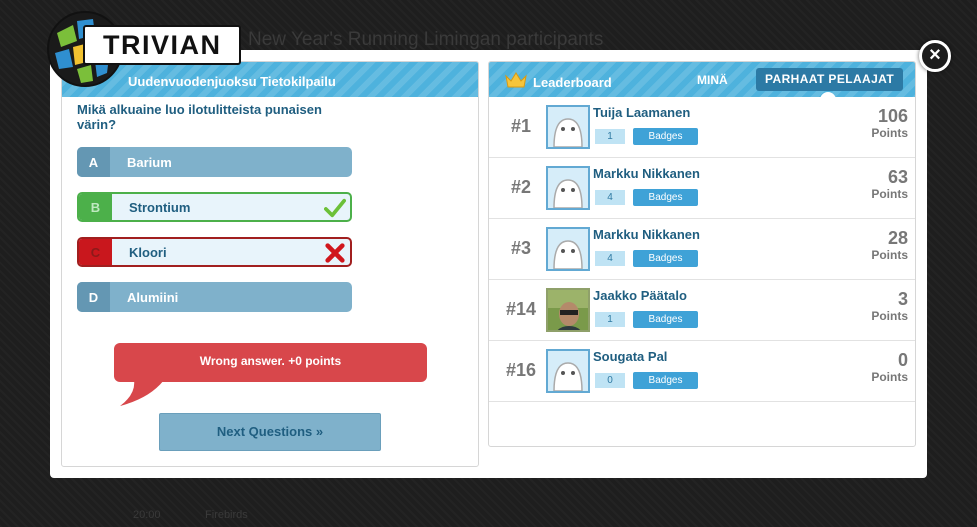  I want to click on leaderboard-row: #16 Sougata Pal 0 Badges 0 Points, so click(702, 371).